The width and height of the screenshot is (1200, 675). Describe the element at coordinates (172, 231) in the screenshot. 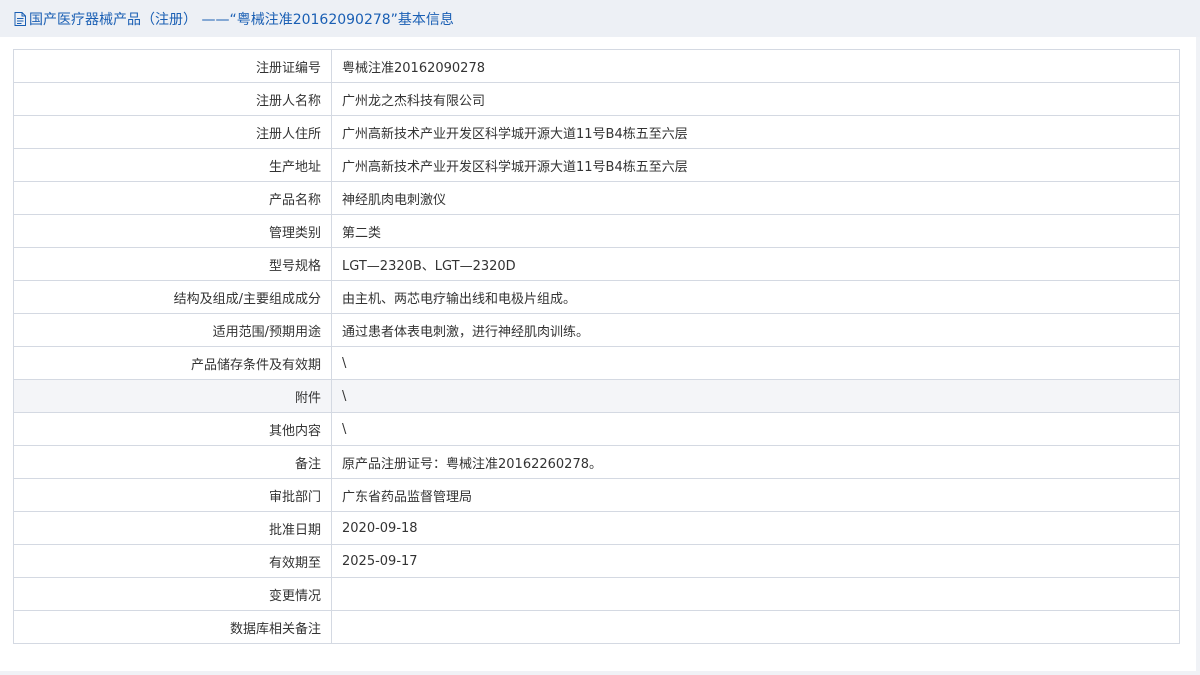

I see `row-label: 管理类别` at that location.